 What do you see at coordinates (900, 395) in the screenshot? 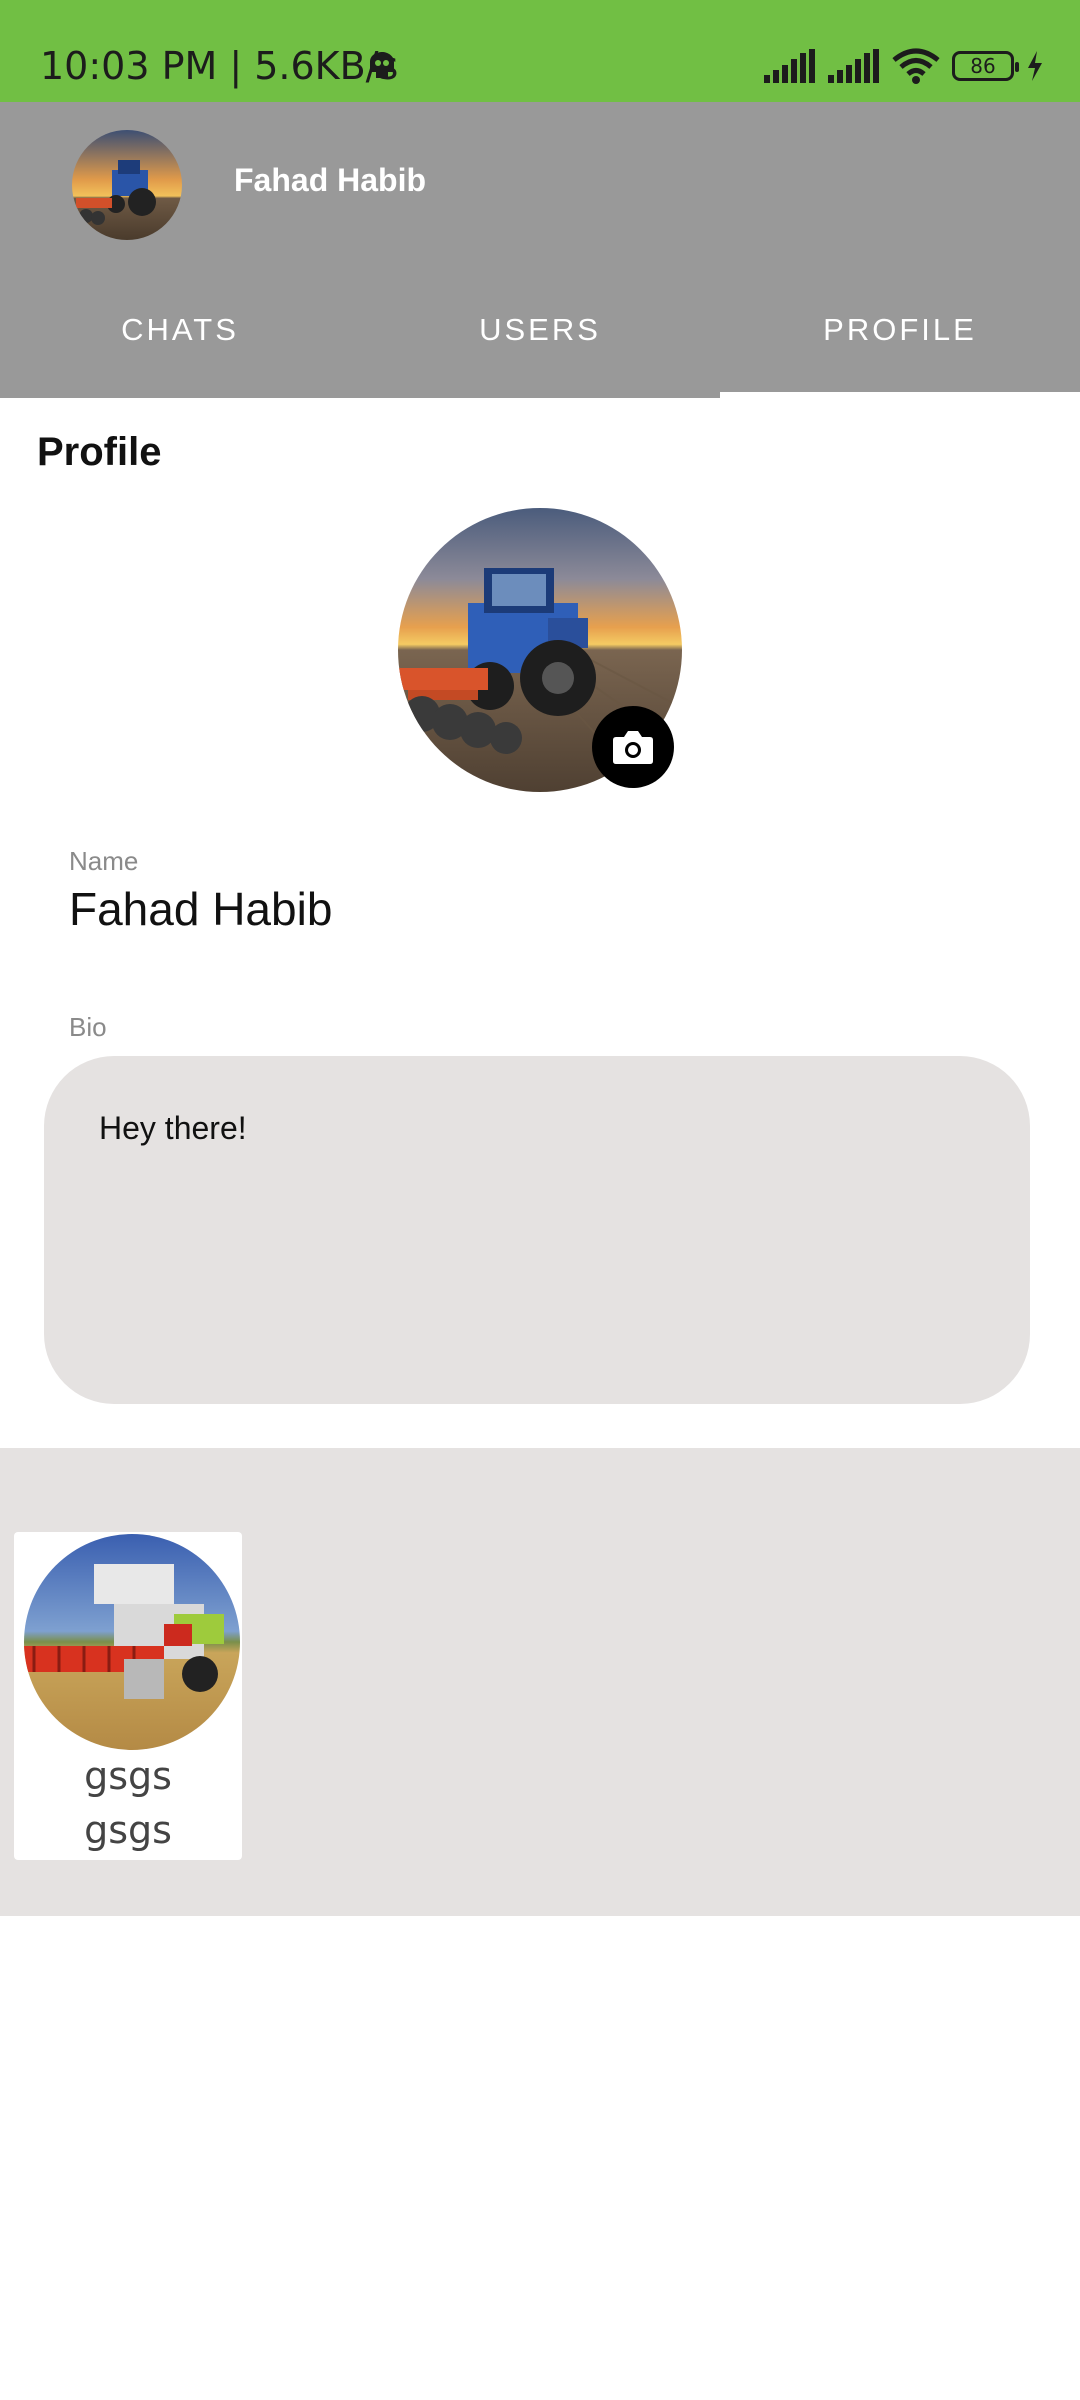
I see `tab-indicator` at bounding box center [900, 395].